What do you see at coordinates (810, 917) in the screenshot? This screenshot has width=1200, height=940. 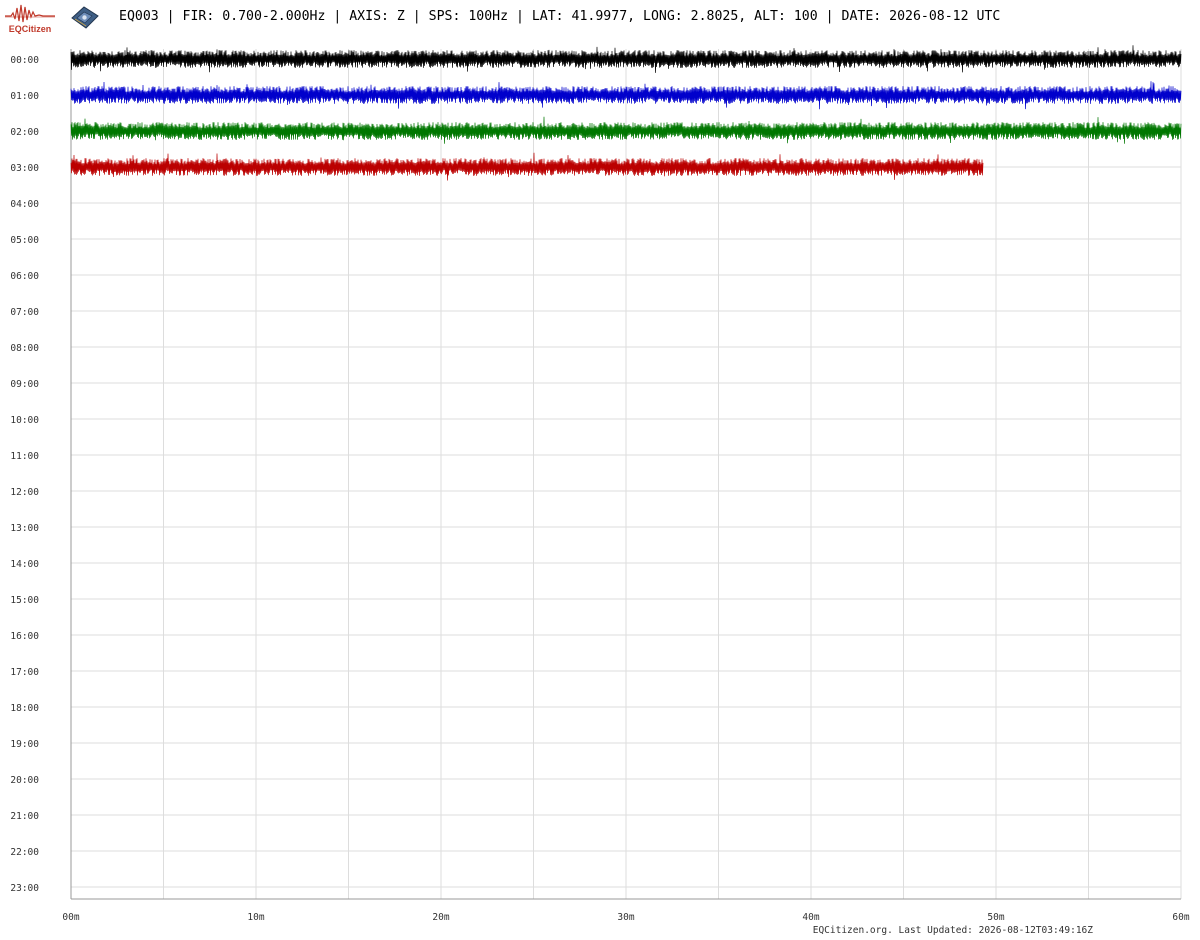 I see `minute-tick-label: 40m` at bounding box center [810, 917].